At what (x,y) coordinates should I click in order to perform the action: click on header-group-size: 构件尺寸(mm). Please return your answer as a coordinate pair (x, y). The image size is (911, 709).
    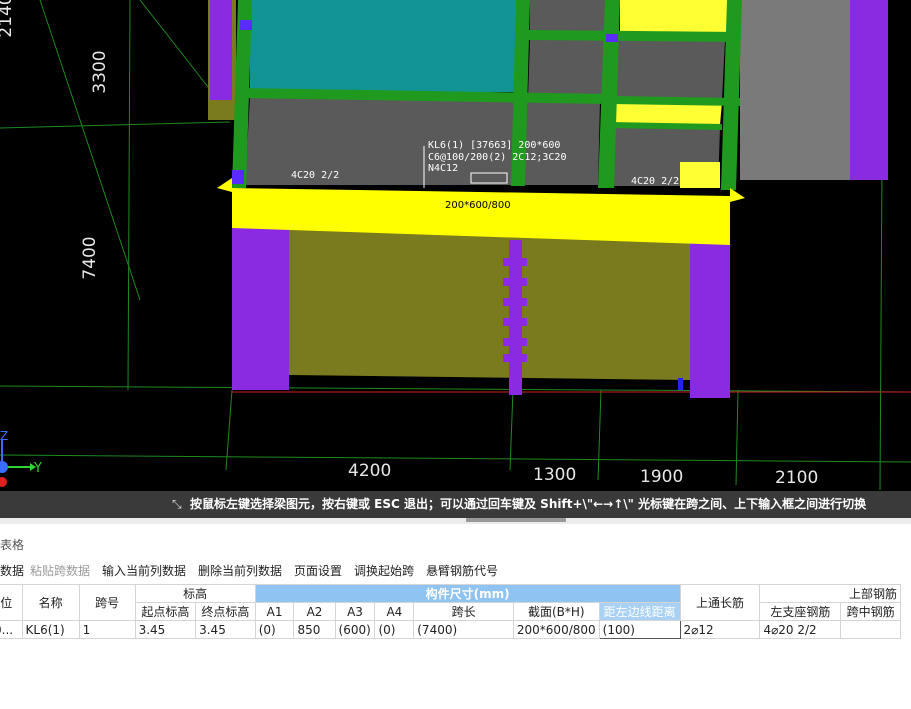
    Looking at the image, I should click on (467, 593).